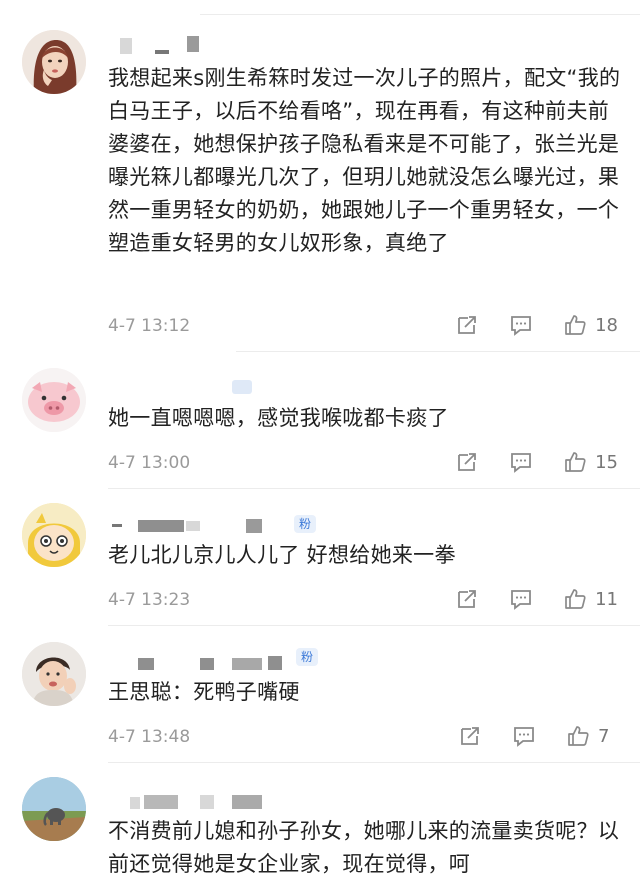  Describe the element at coordinates (606, 599) in the screenshot. I see `like-count: 11` at that location.